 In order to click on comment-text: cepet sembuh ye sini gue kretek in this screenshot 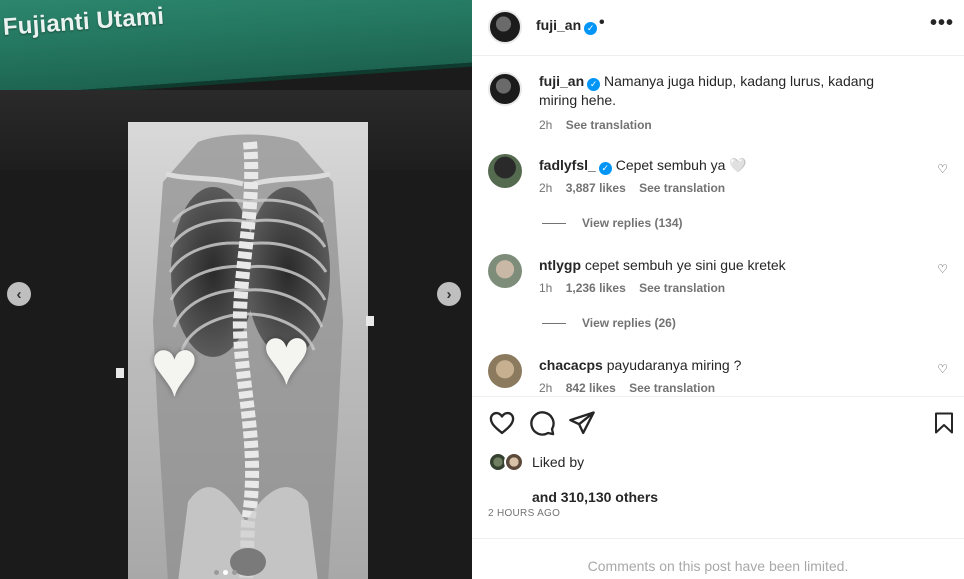, I will do `click(685, 265)`.